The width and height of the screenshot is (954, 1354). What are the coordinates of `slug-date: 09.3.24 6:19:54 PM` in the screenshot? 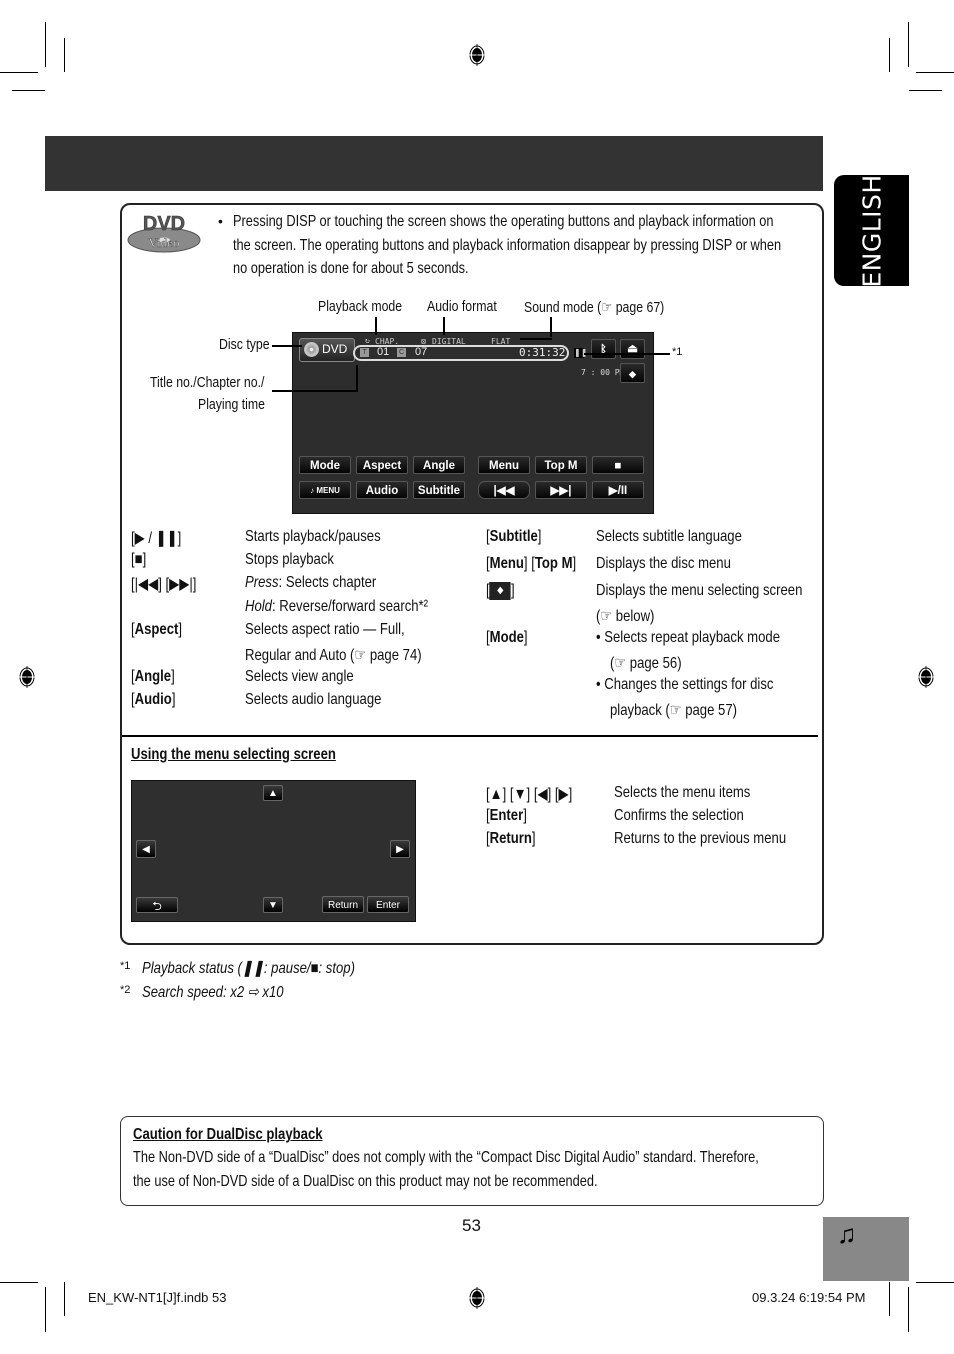 It's located at (809, 1297).